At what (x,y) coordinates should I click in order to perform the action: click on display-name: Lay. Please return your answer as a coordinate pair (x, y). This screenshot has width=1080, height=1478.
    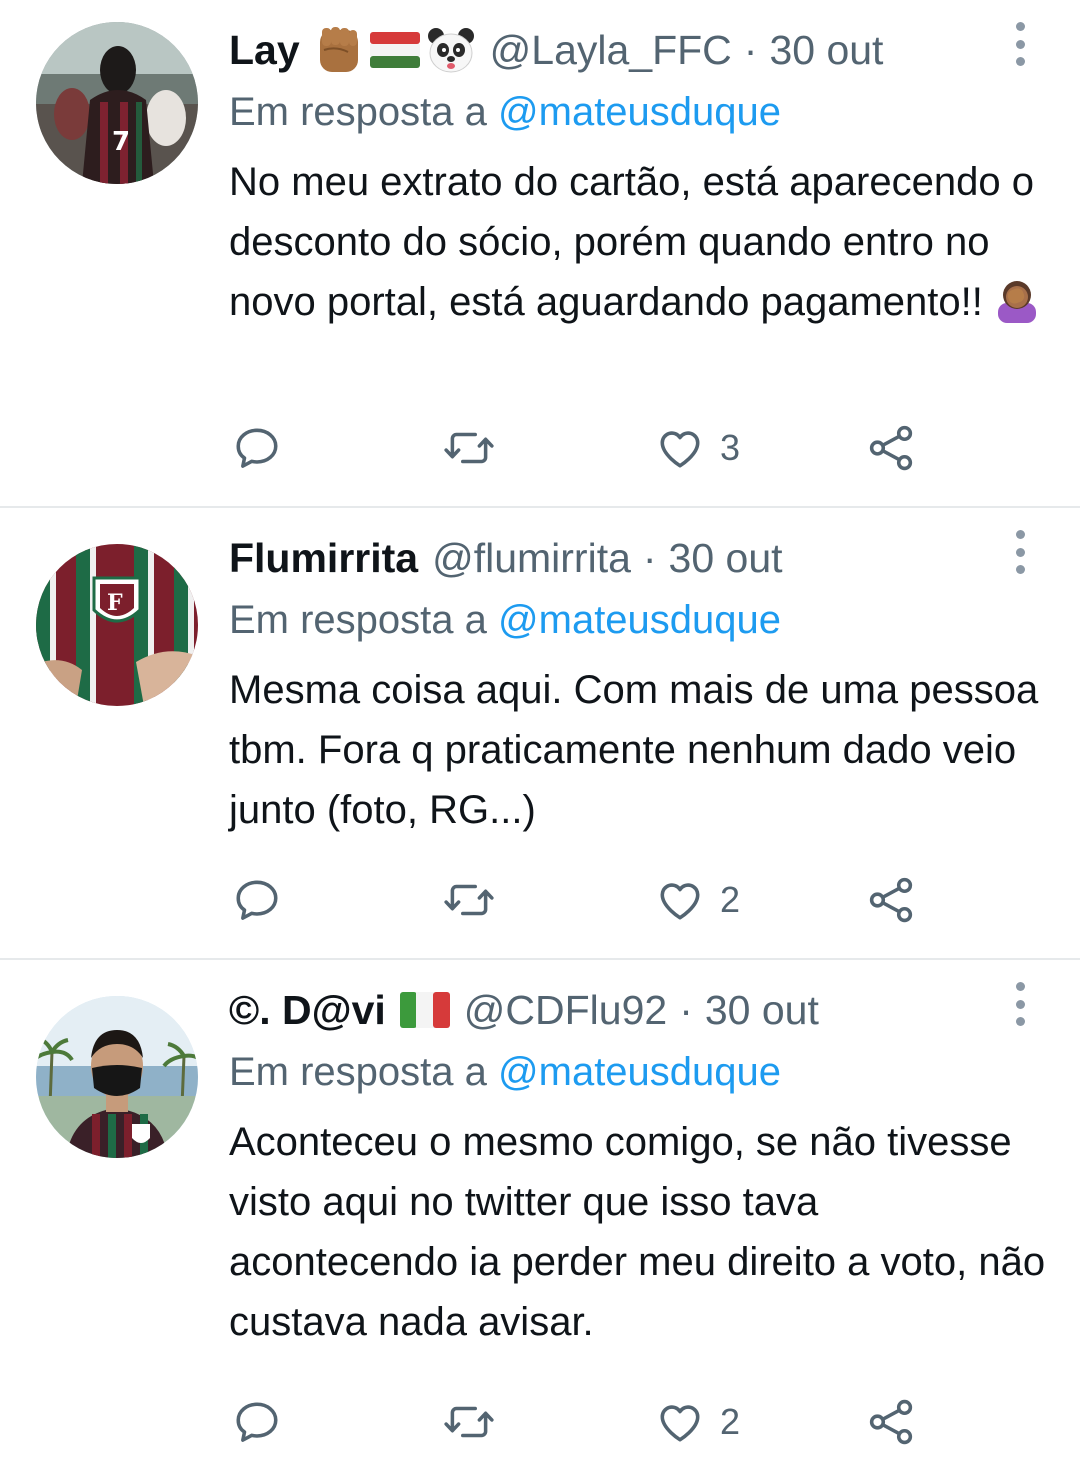
    Looking at the image, I should click on (264, 50).